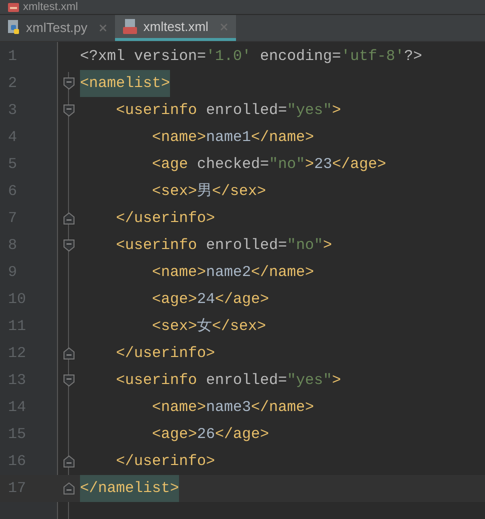  What do you see at coordinates (50, 7) in the screenshot?
I see `window-title: xmltest.xml` at bounding box center [50, 7].